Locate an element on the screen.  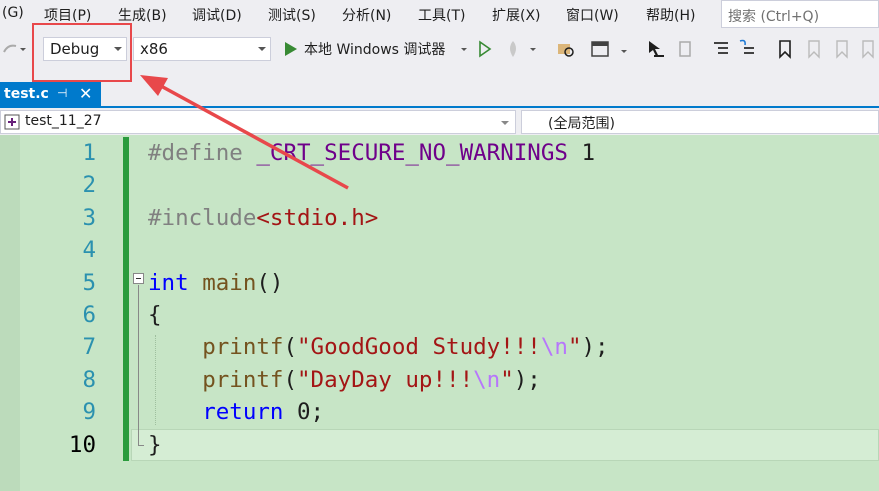
prev-bookmark-icon is located at coordinates (813, 49).